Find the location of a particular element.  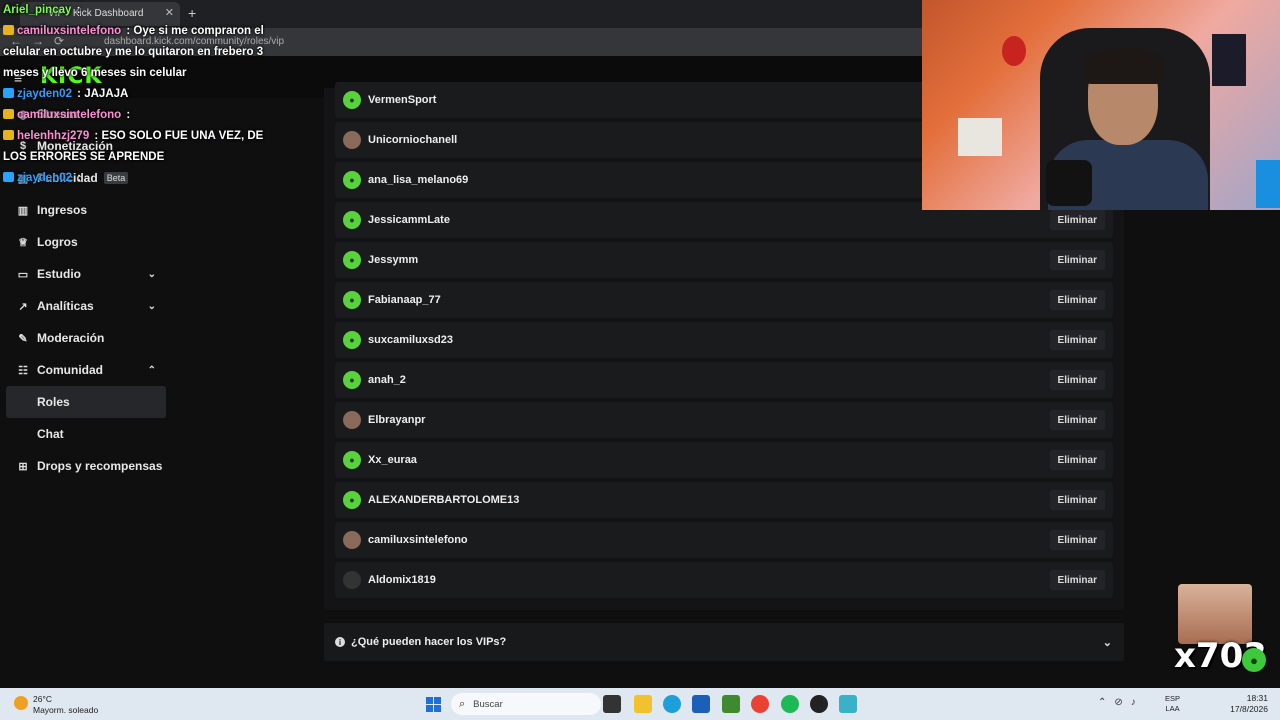

monitor-icon: ▭ is located at coordinates (23, 274).